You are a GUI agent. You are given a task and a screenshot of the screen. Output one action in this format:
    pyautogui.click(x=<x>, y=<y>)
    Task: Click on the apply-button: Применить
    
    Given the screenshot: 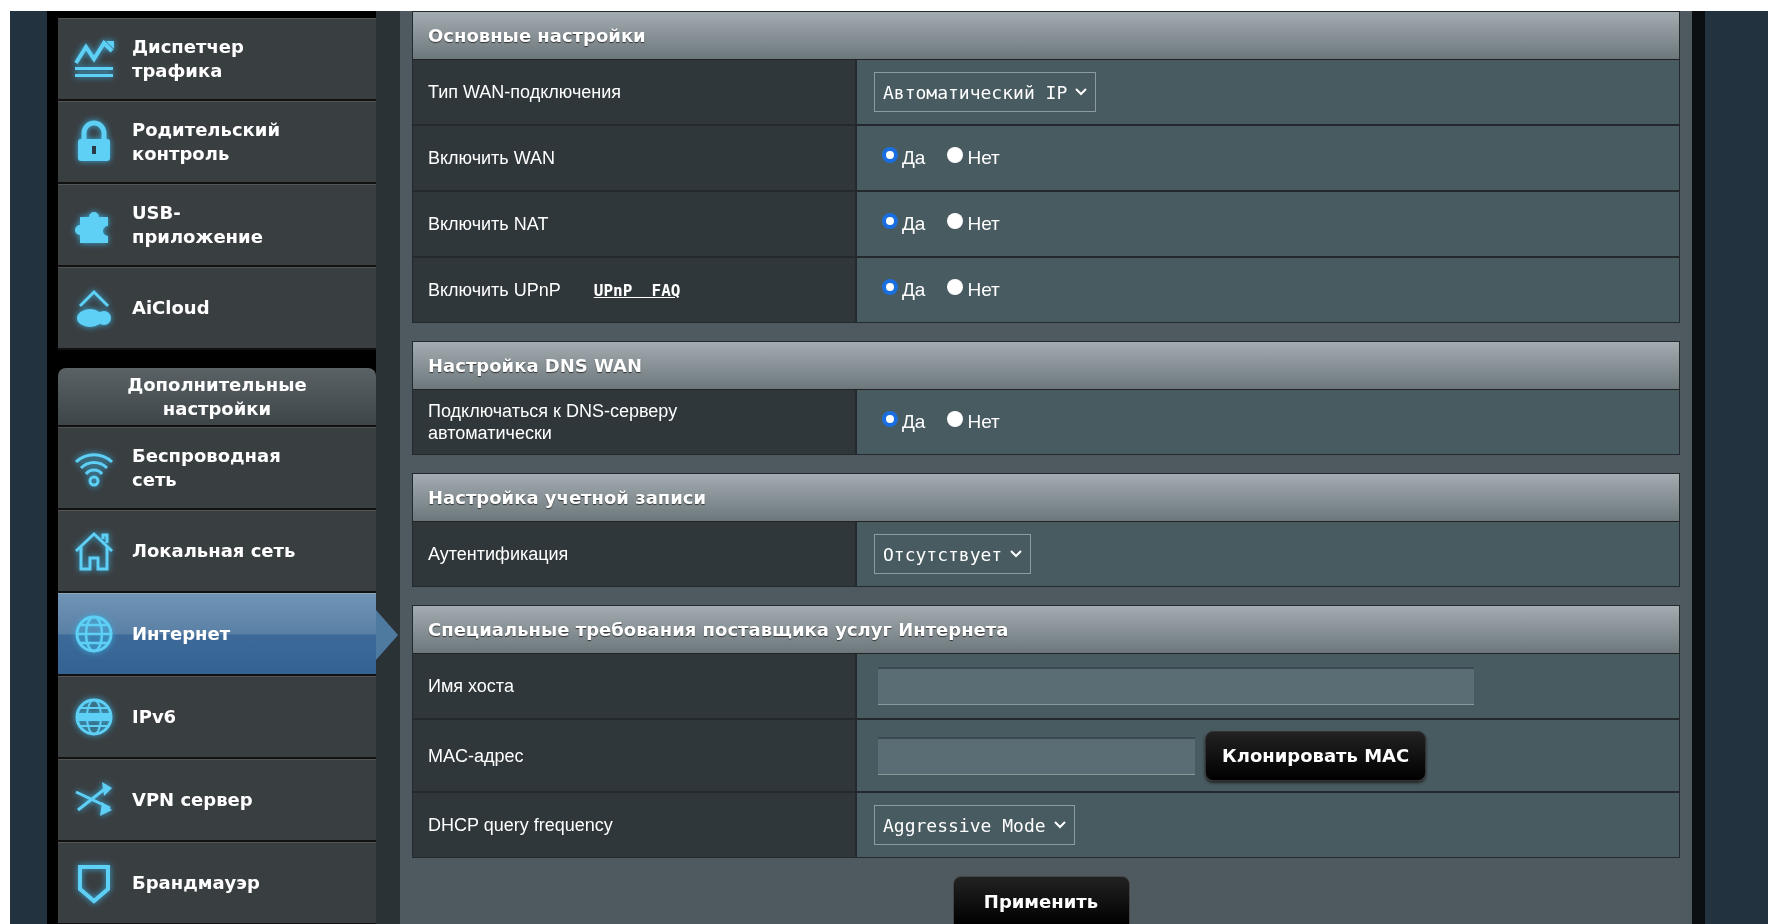 What is the action you would take?
    pyautogui.click(x=1041, y=900)
    